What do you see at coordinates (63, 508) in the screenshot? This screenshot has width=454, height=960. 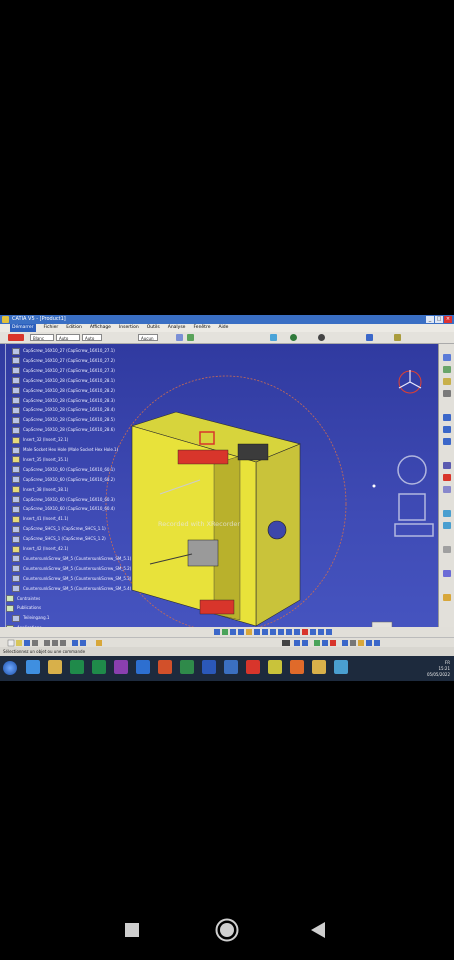 I see `tree-item: CapScrew_16X10_60 (CapScrew_16X10_60.4)` at bounding box center [63, 508].